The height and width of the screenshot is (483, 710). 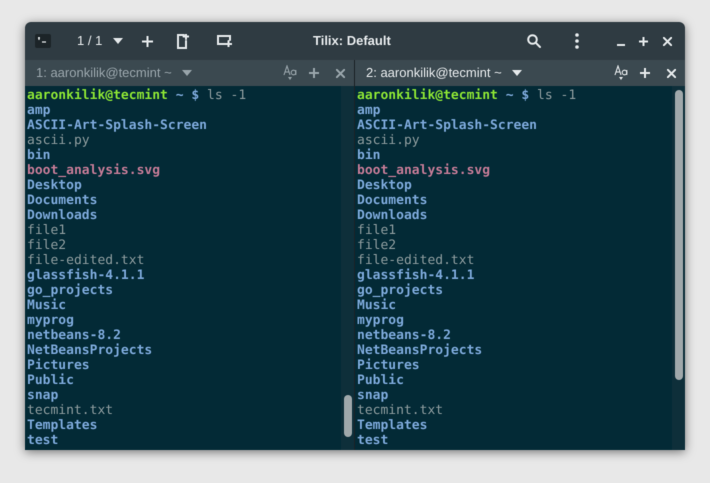 What do you see at coordinates (89, 41) in the screenshot?
I see `session-counter: 1 / 1` at bounding box center [89, 41].